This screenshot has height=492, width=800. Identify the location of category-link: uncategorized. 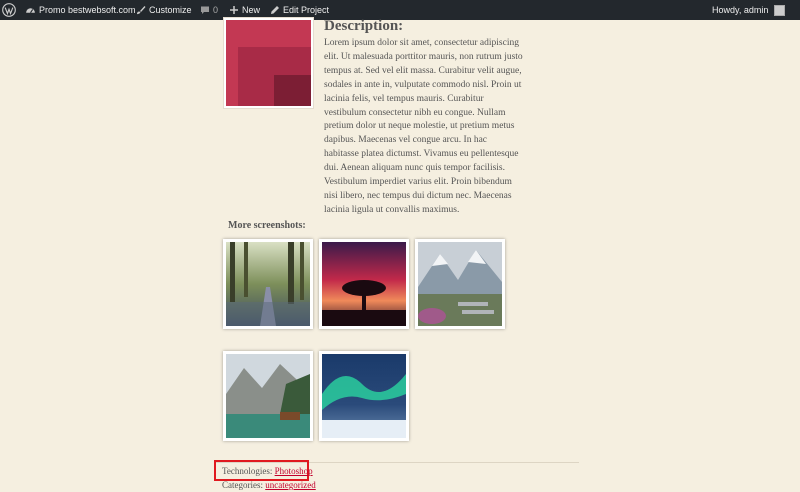
(290, 485).